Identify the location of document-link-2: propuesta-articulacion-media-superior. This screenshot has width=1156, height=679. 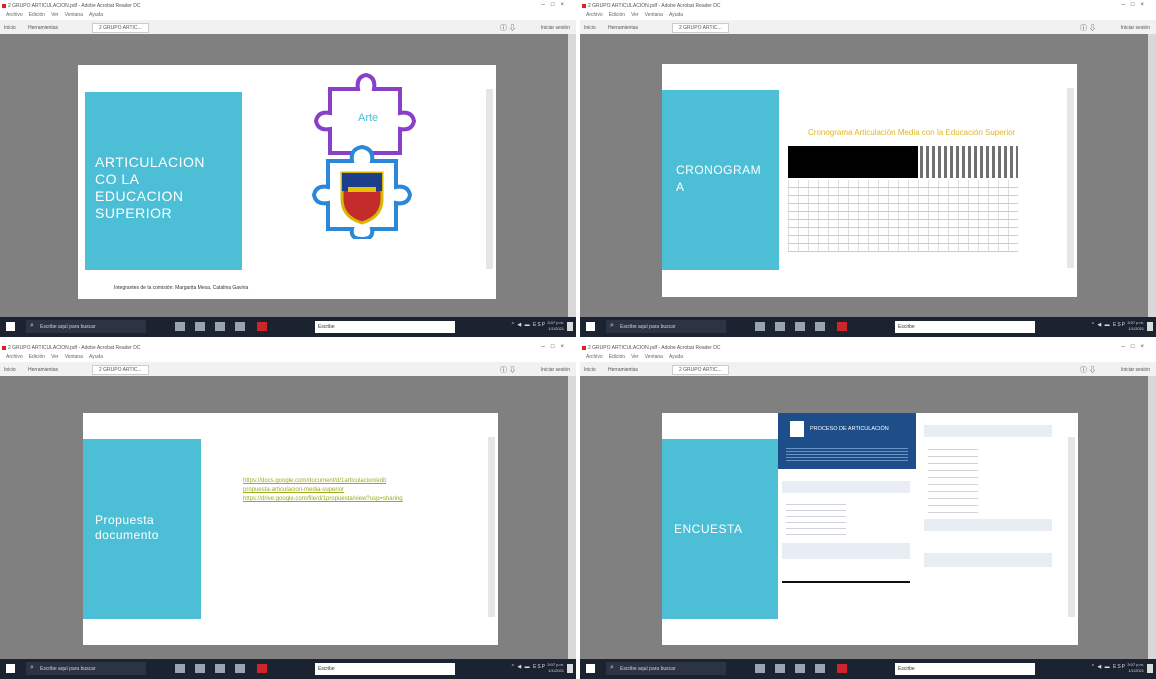
(293, 490).